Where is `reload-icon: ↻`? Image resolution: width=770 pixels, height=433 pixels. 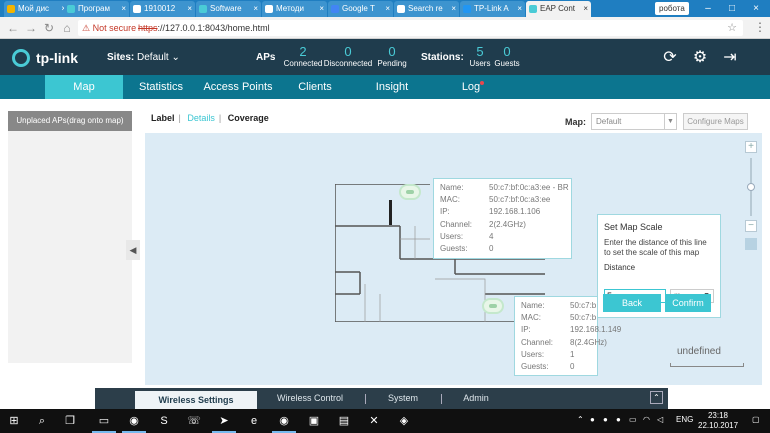
reload-icon: ↻ is located at coordinates (49, 28).